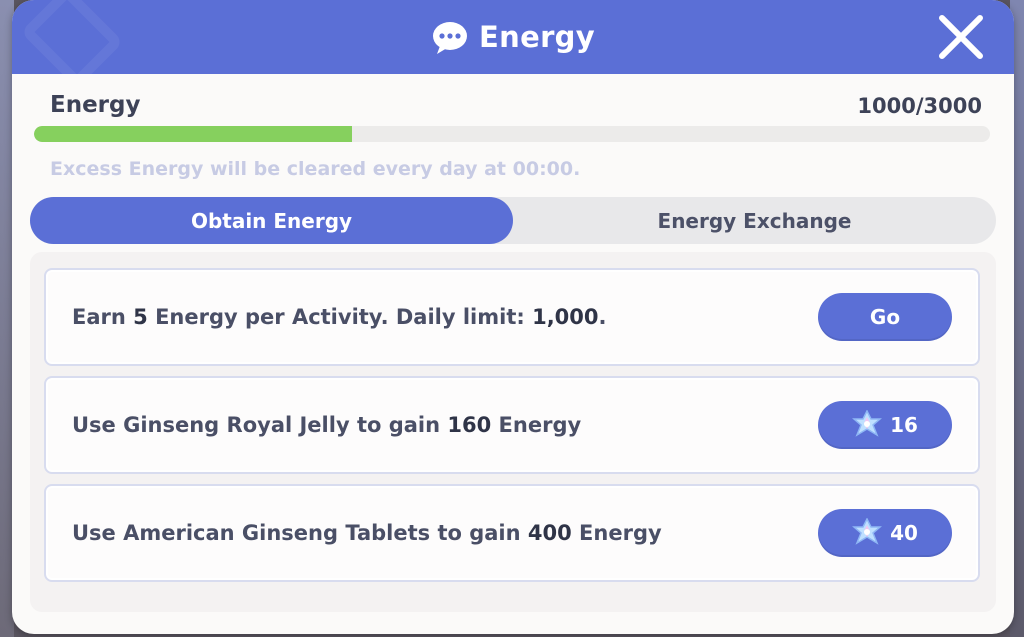 Image resolution: width=1024 pixels, height=637 pixels. What do you see at coordinates (260, 425) in the screenshot?
I see `text-part: Use Ginseng Royal Jelly to gain` at bounding box center [260, 425].